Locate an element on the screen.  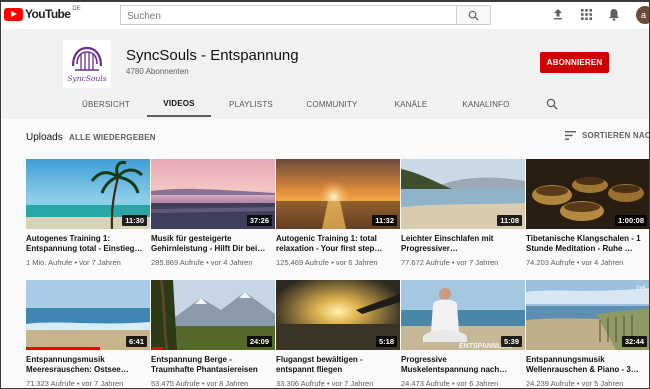
video-thumbnail: 2x5 32:44 is located at coordinates (587, 315).